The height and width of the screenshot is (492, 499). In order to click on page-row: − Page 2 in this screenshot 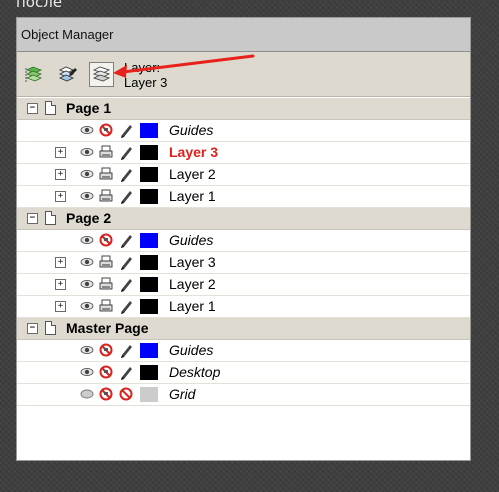, I will do `click(243, 219)`.